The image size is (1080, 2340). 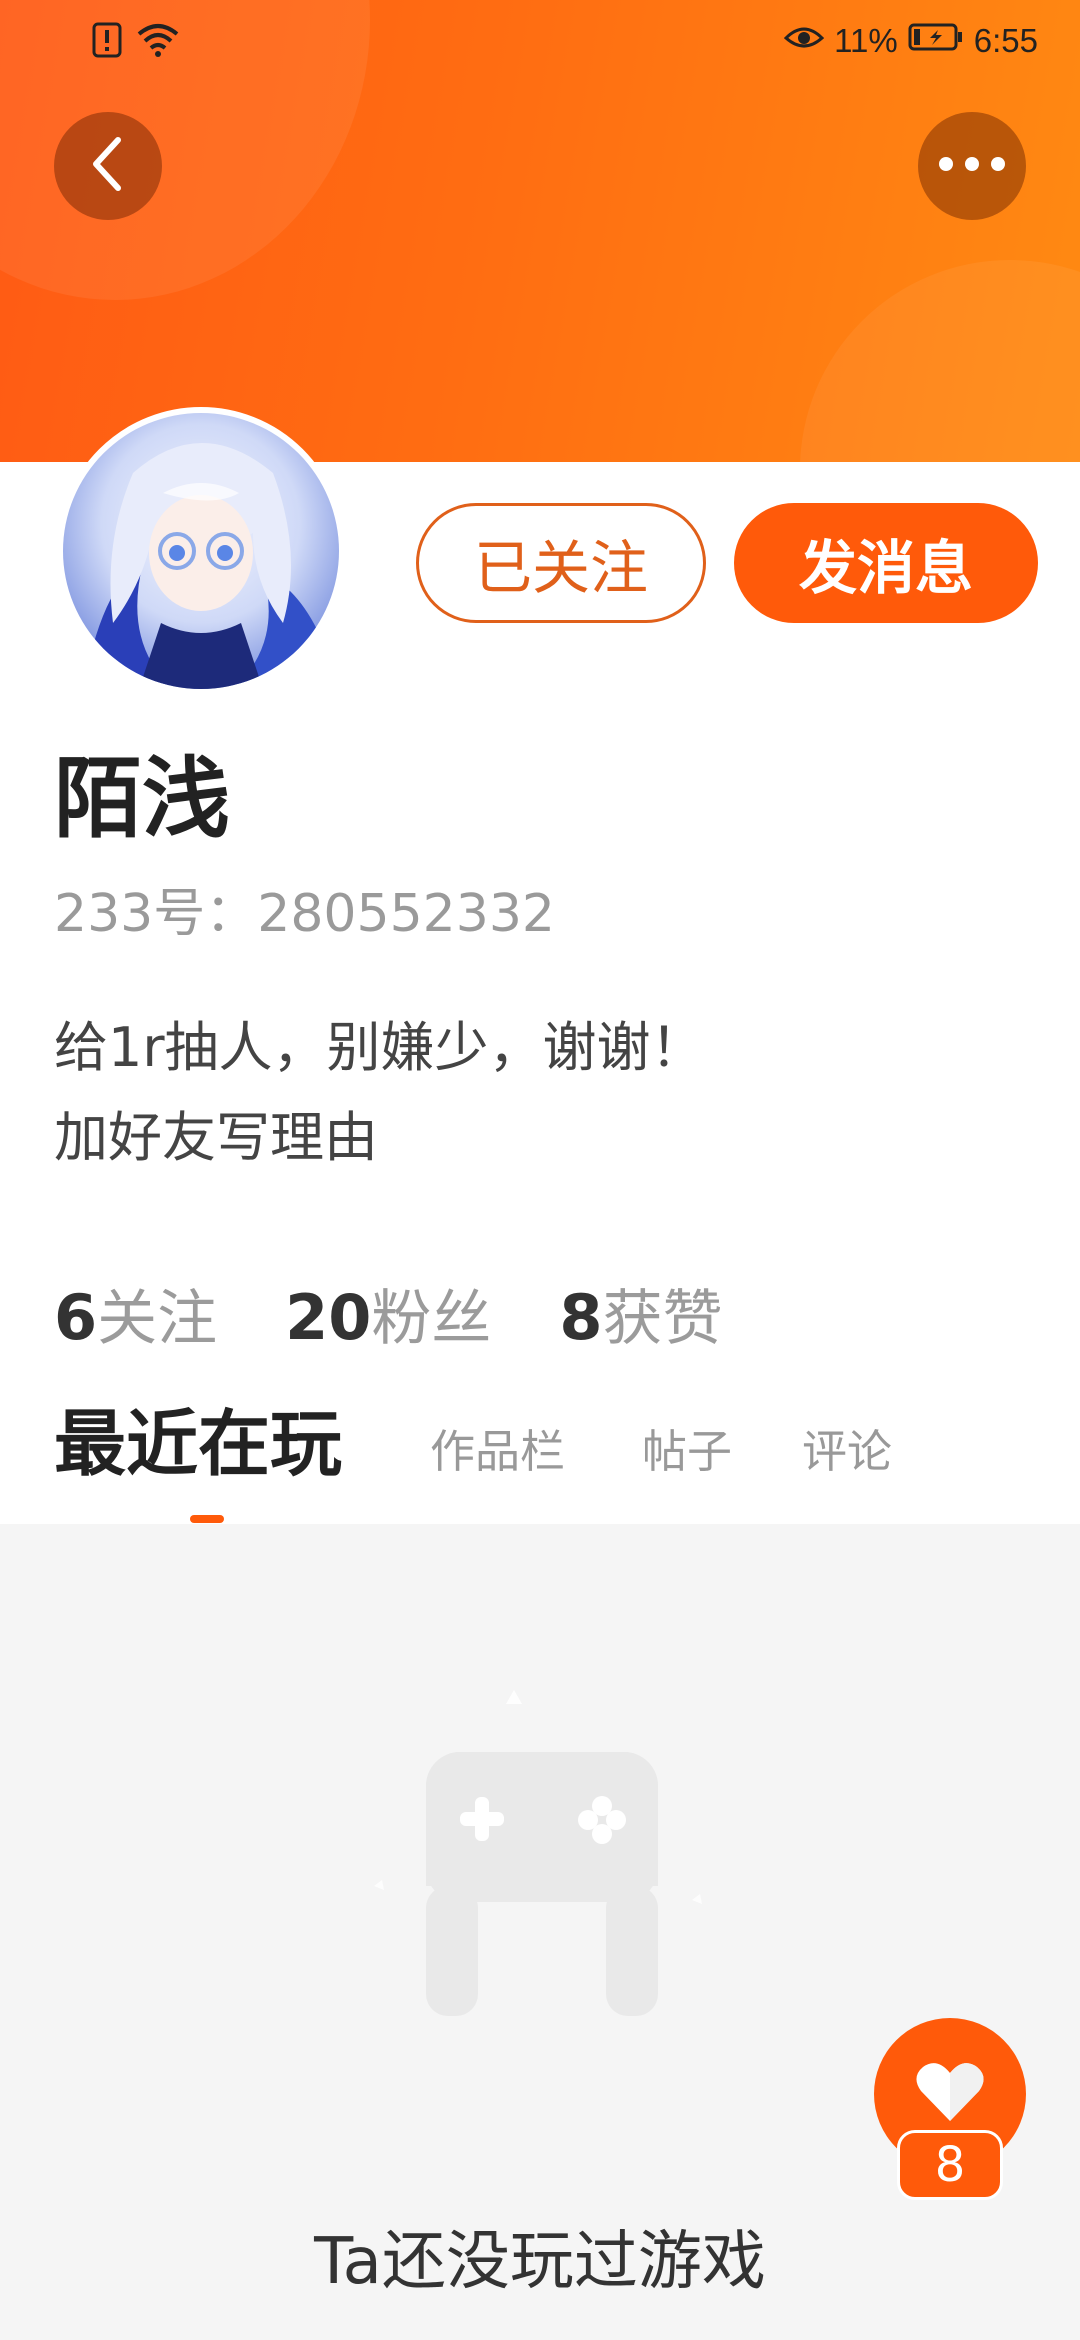 What do you see at coordinates (662, 1319) in the screenshot?
I see `stat-label: 获赞` at bounding box center [662, 1319].